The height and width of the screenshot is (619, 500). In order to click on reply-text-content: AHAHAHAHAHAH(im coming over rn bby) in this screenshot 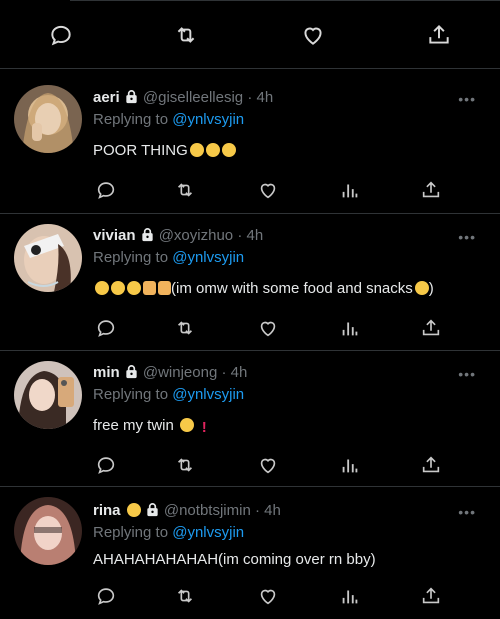, I will do `click(234, 559)`.